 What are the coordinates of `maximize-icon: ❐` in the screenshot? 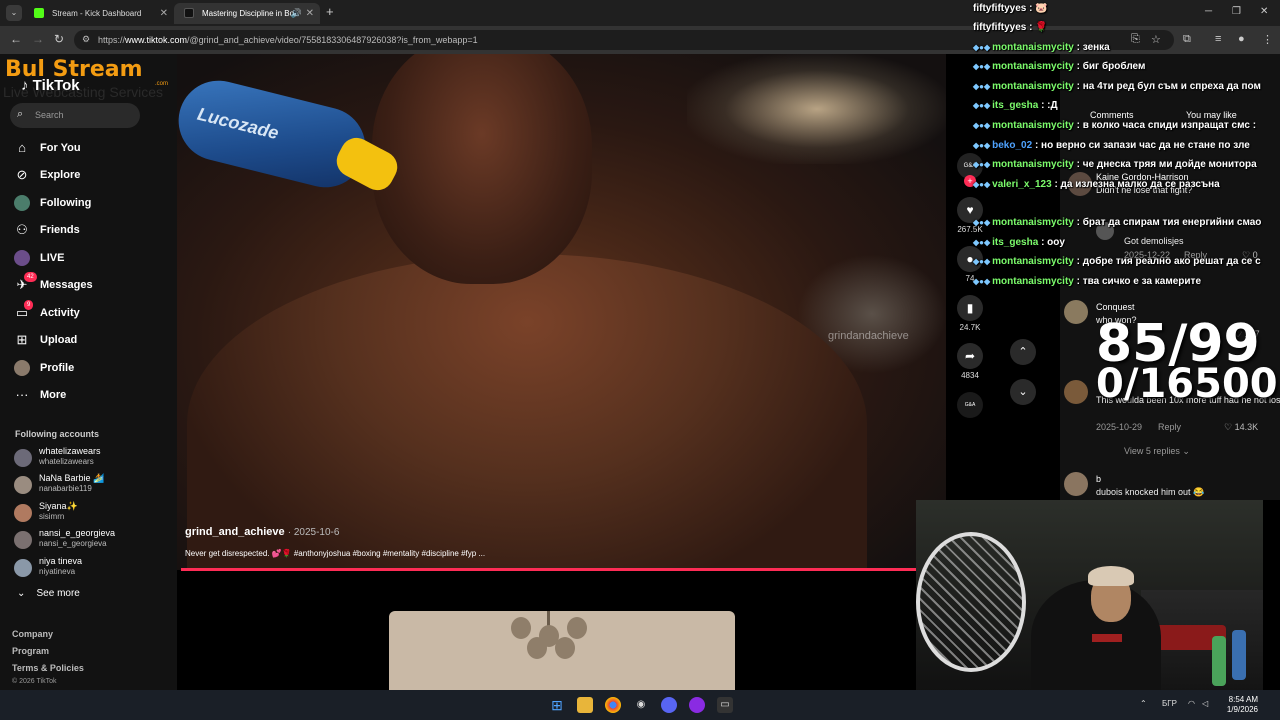 It's located at (1236, 11).